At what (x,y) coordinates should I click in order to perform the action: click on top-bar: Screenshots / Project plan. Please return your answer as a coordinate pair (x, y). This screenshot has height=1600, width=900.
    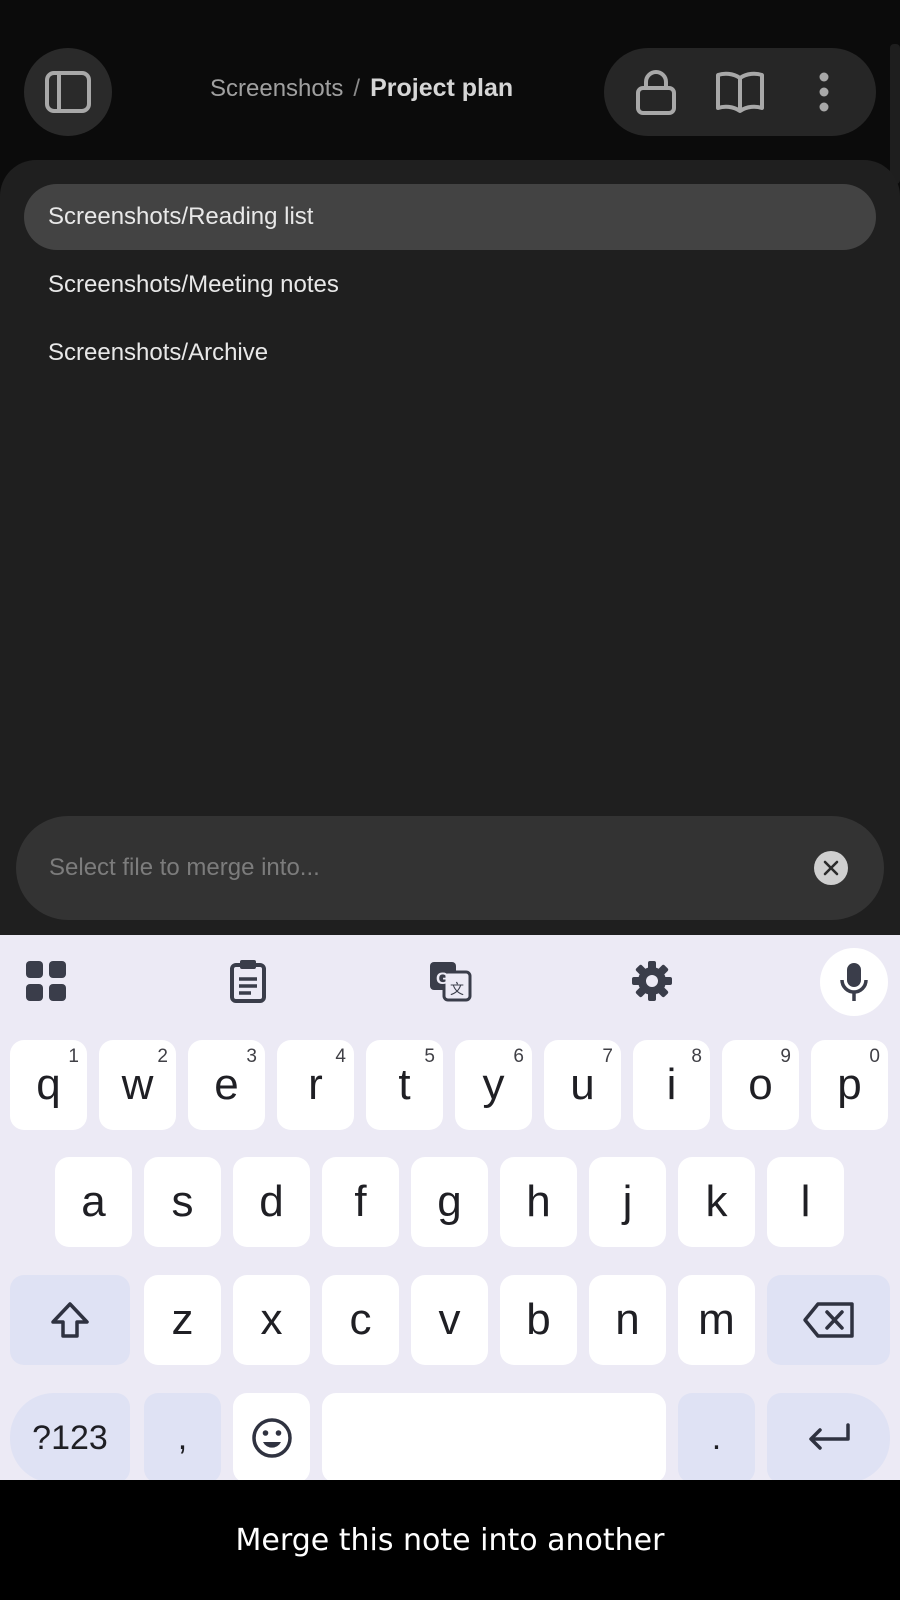
    Looking at the image, I should click on (450, 92).